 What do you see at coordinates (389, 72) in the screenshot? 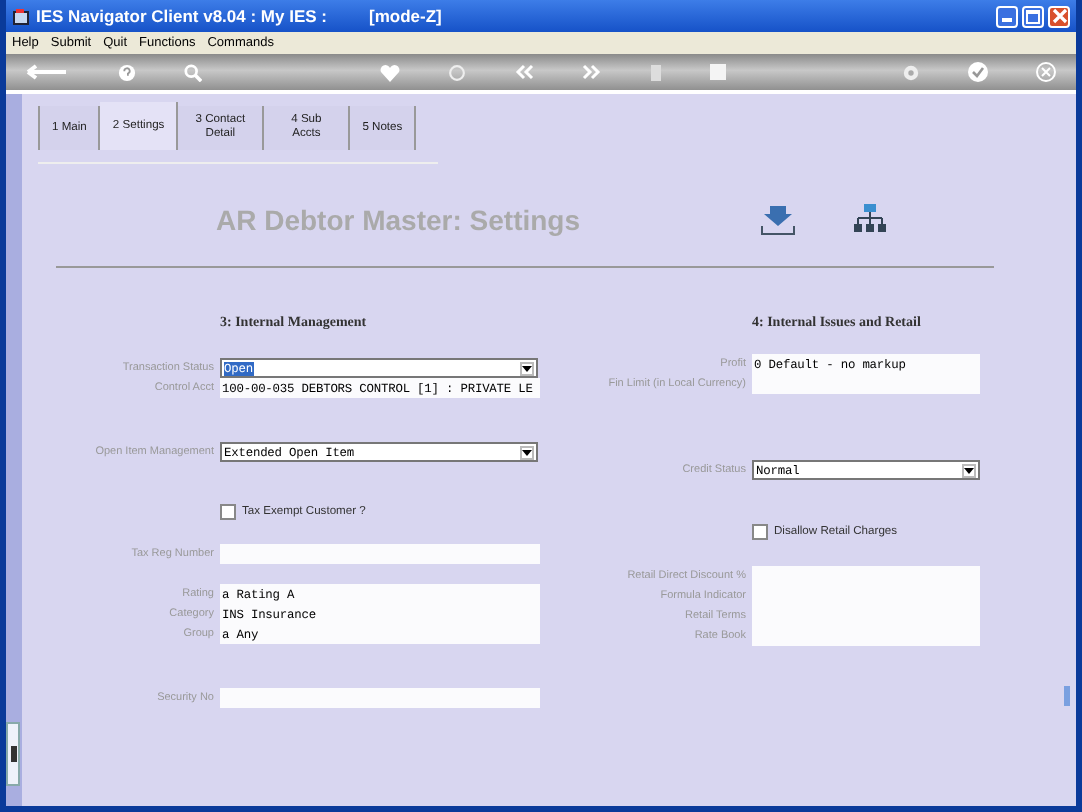
I see `heart-icon` at bounding box center [389, 72].